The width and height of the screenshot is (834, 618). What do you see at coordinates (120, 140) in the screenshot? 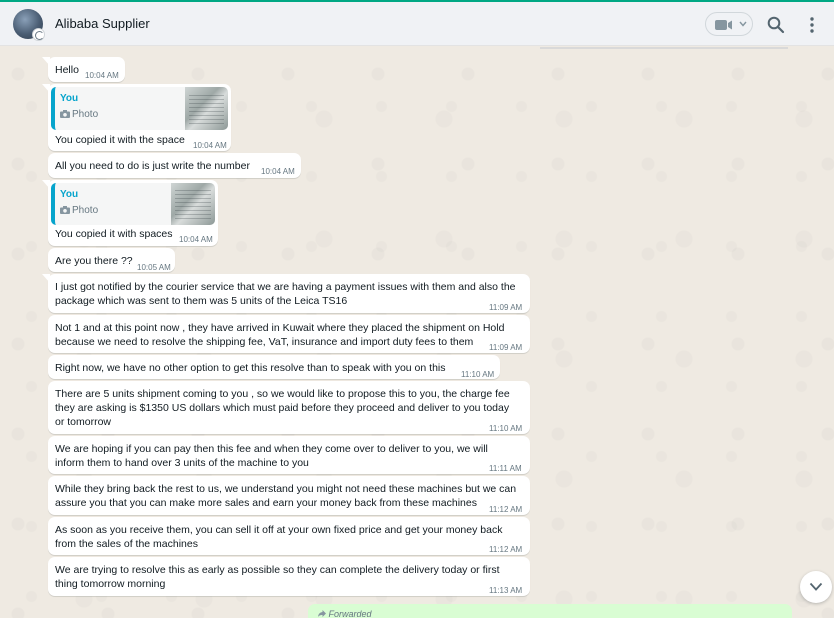
I see `message-text: You copied it with the space` at bounding box center [120, 140].